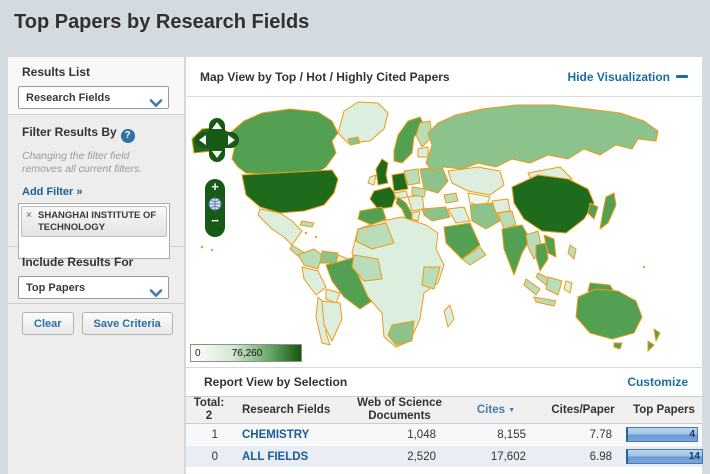  I want to click on field-link: CHEMISTRY, so click(289, 435).